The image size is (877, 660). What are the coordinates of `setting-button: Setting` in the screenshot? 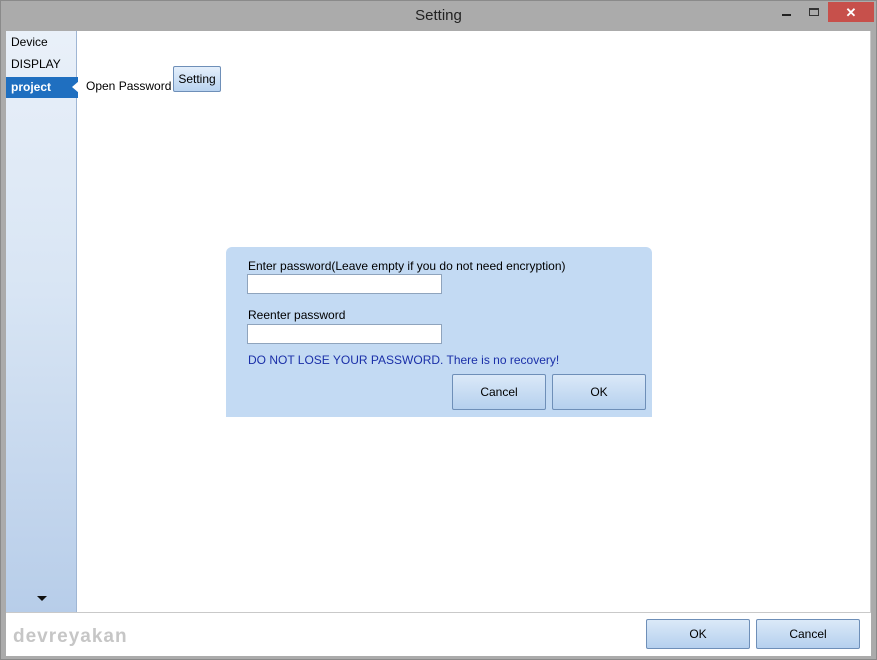 It's located at (197, 79).